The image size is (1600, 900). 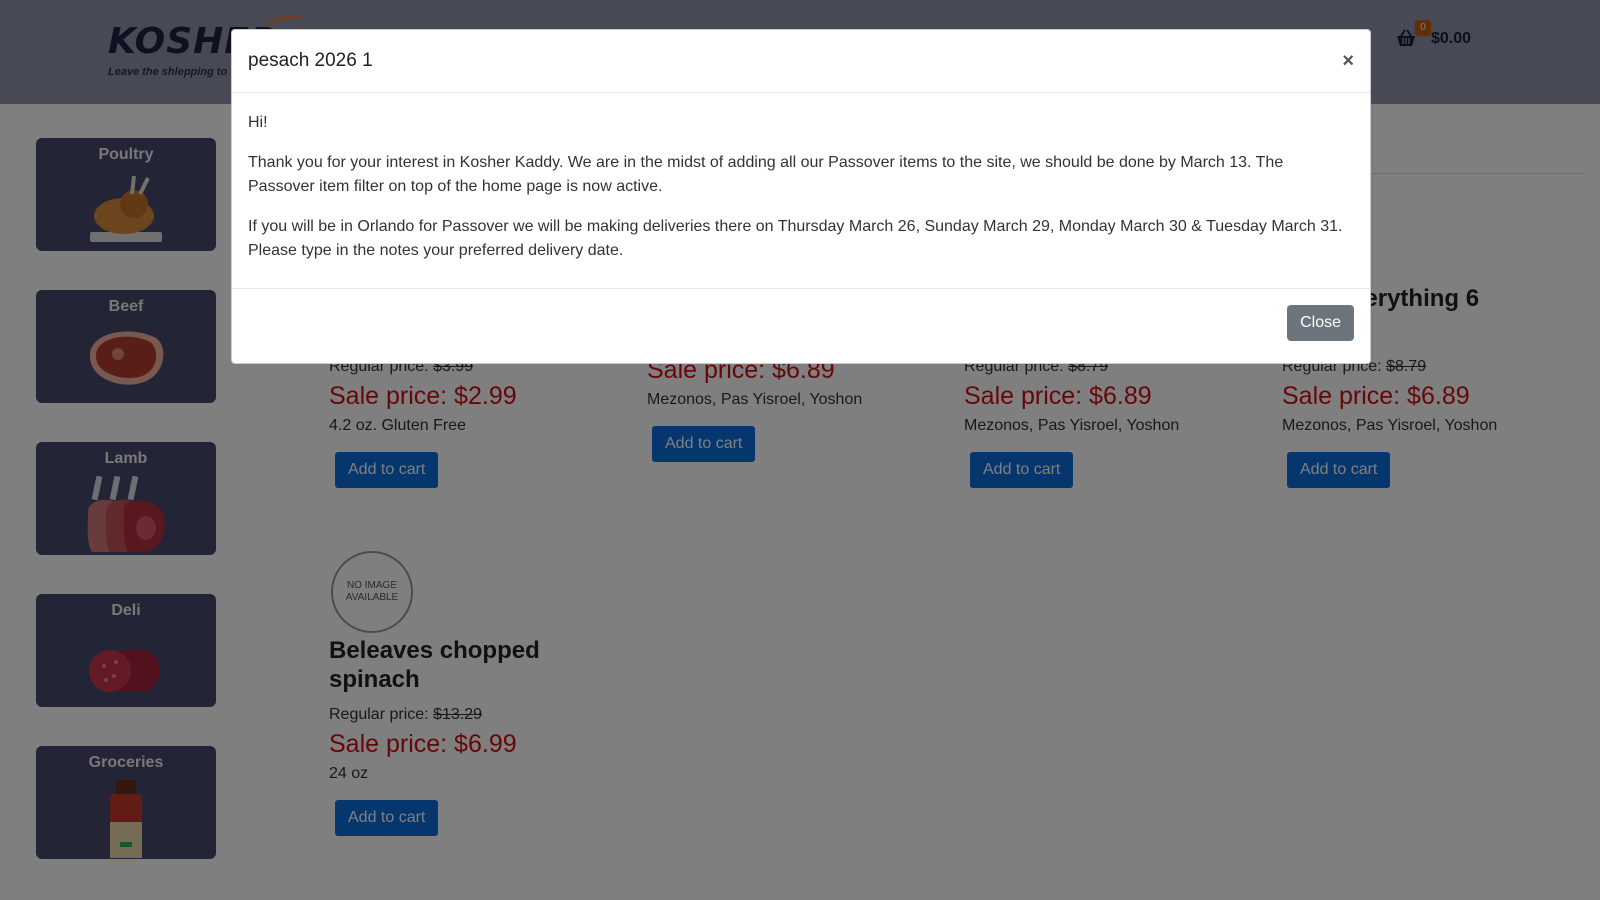 I want to click on close-icon: ×, so click(x=1348, y=61).